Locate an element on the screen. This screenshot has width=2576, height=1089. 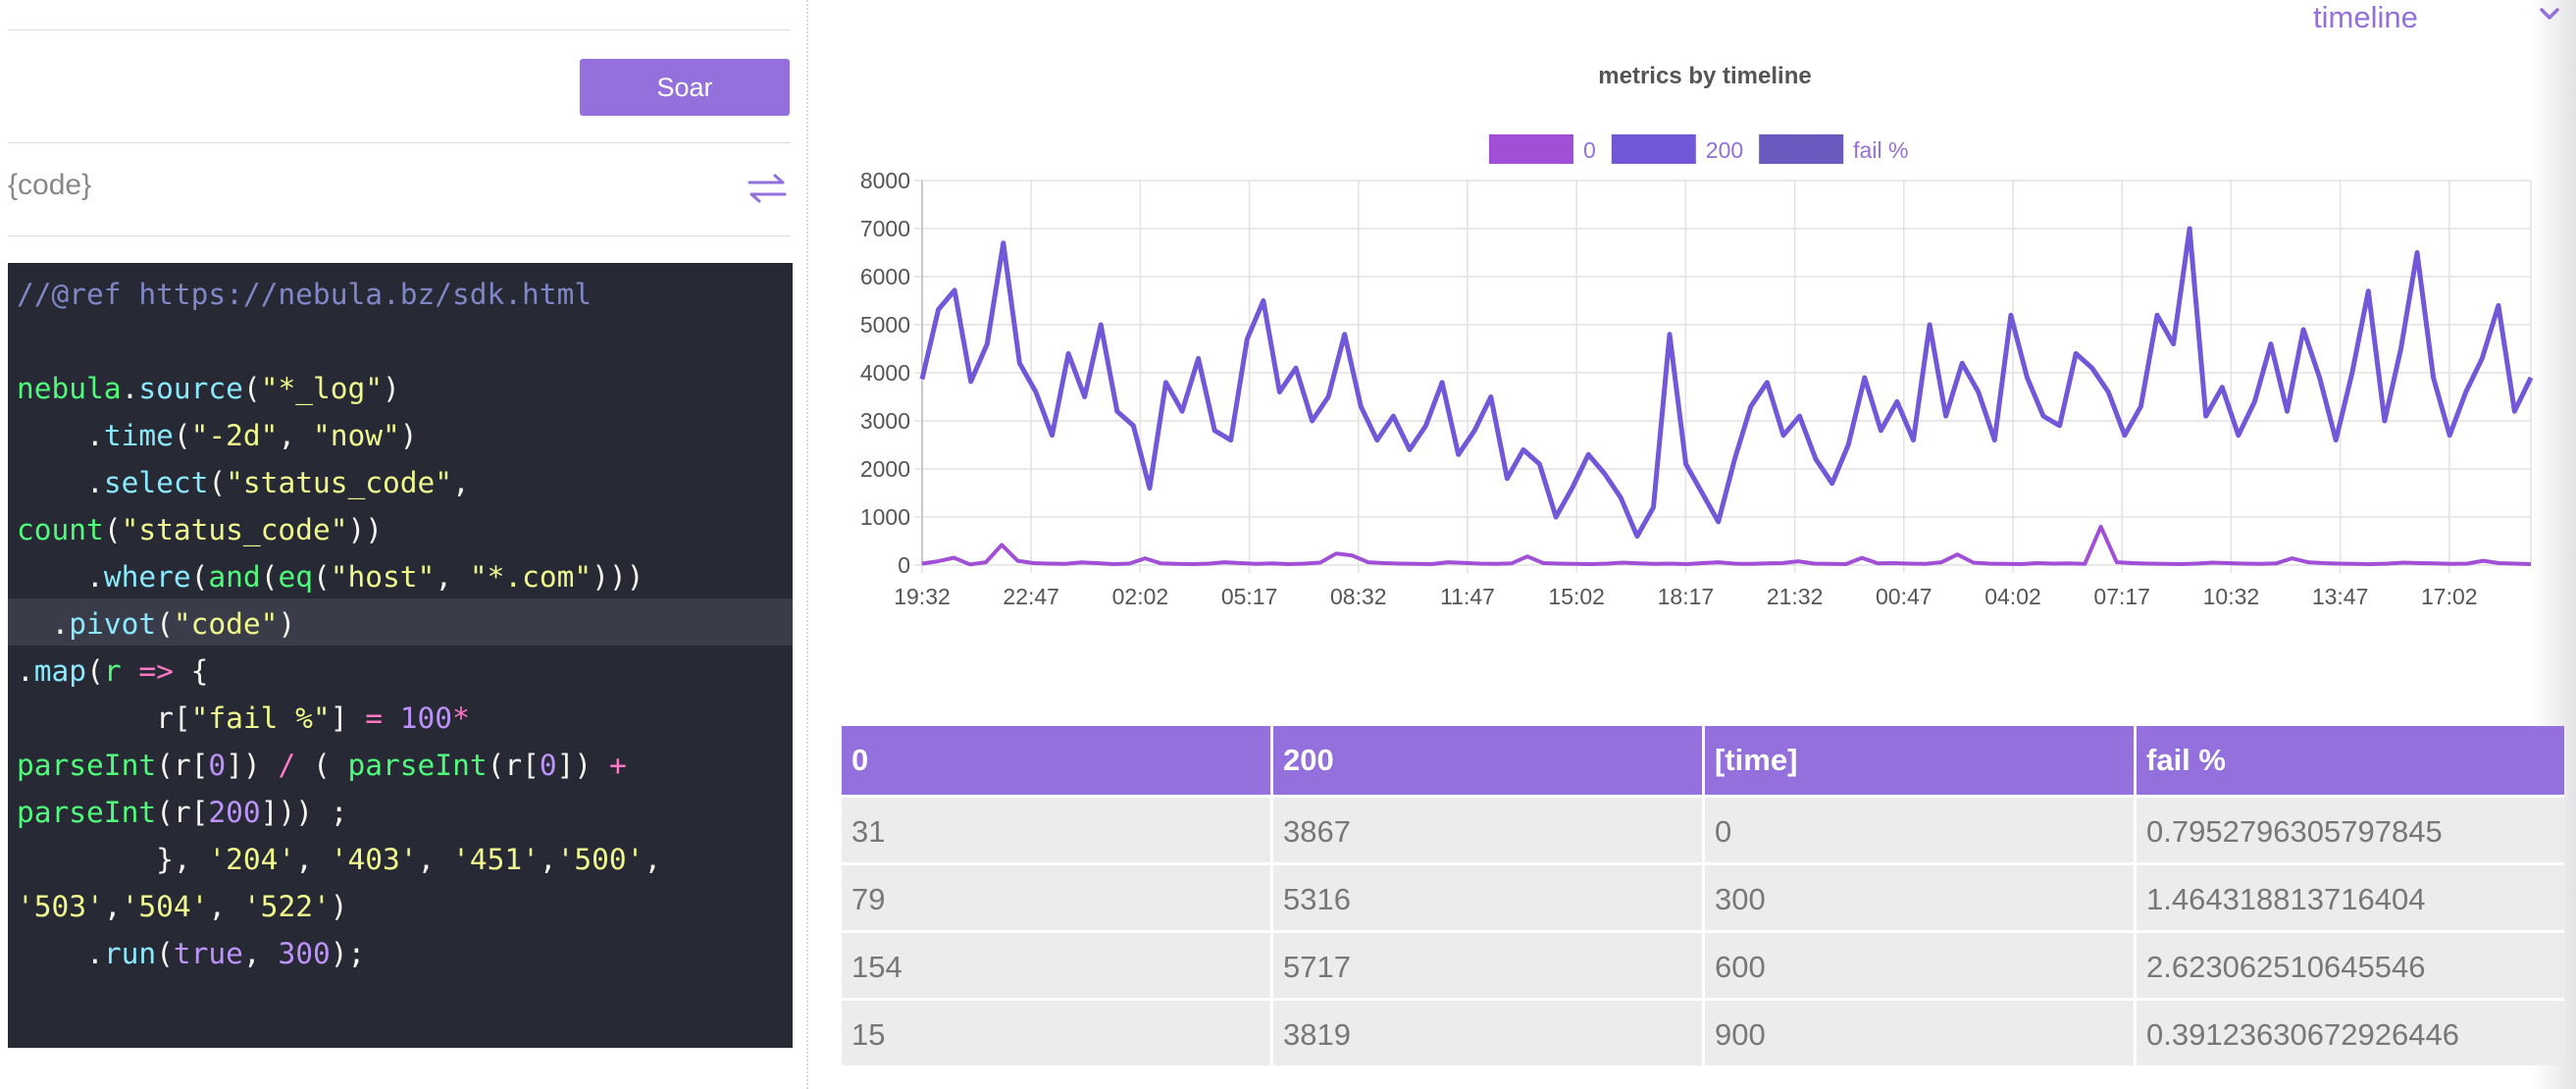
code-token: and is located at coordinates (234, 577).